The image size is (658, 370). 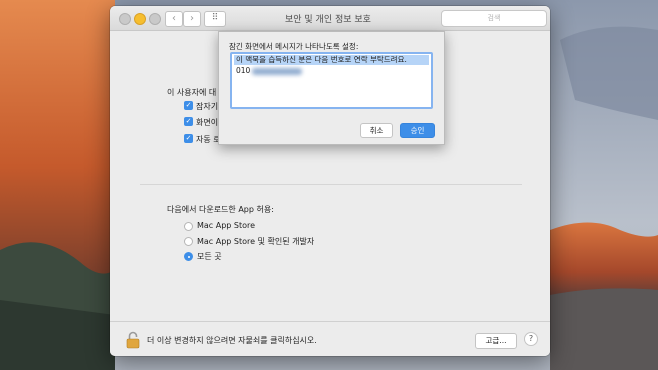 I want to click on title-bar: ‹ › ⠿ 보안 및 개인 정보 보호 검색, so click(x=330, y=18).